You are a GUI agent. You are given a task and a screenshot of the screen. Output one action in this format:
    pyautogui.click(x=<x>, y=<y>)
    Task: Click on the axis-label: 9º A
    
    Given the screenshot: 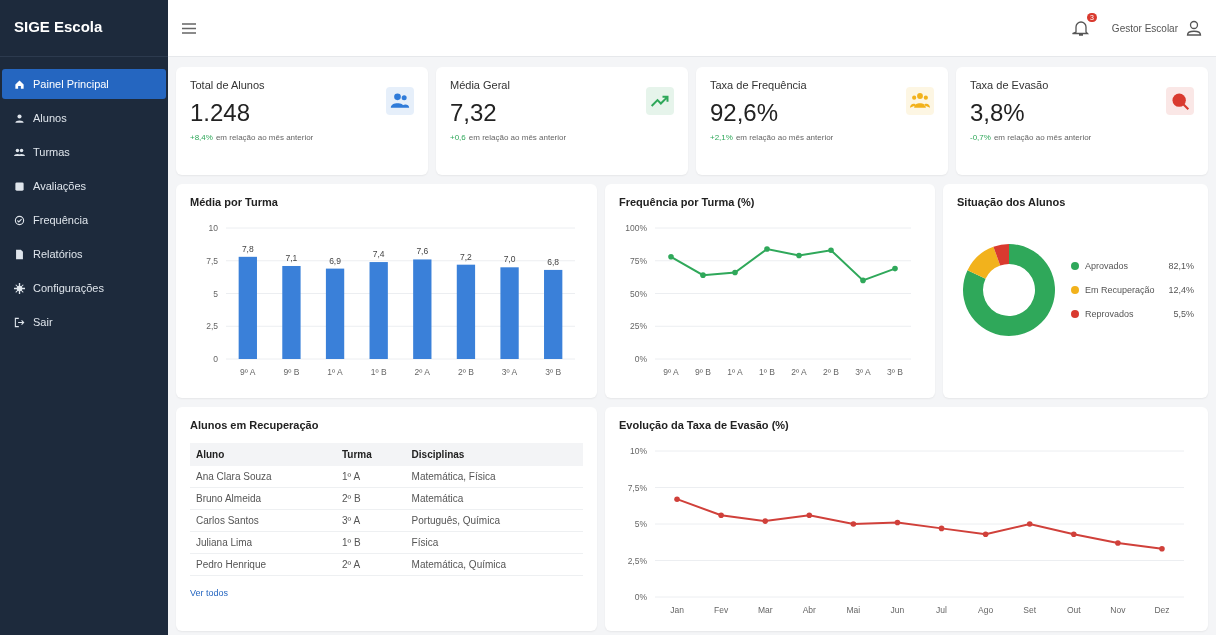 What is the action you would take?
    pyautogui.click(x=671, y=372)
    